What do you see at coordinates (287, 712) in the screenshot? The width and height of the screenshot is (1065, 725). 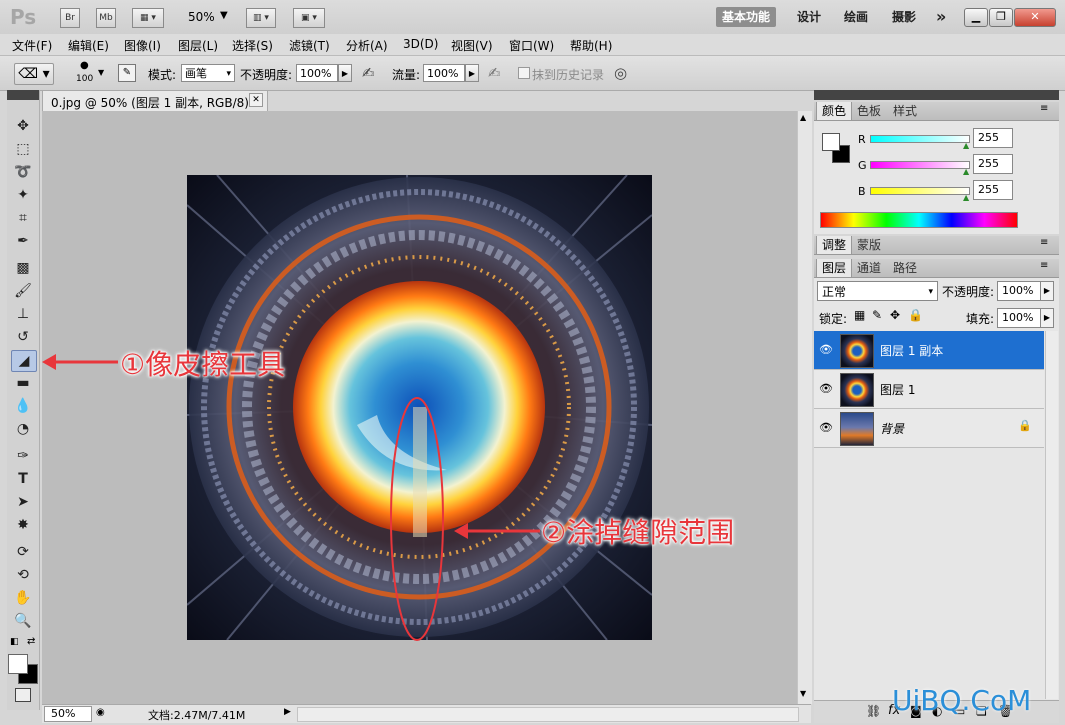 I see `status-menu-arrow-icon: ▶` at bounding box center [287, 712].